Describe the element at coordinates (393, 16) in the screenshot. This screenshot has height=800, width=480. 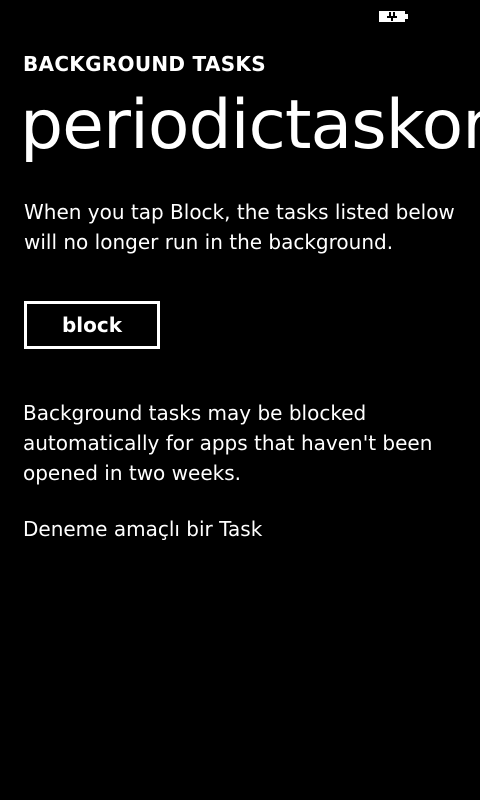
I see `battery-charging-icon` at that location.